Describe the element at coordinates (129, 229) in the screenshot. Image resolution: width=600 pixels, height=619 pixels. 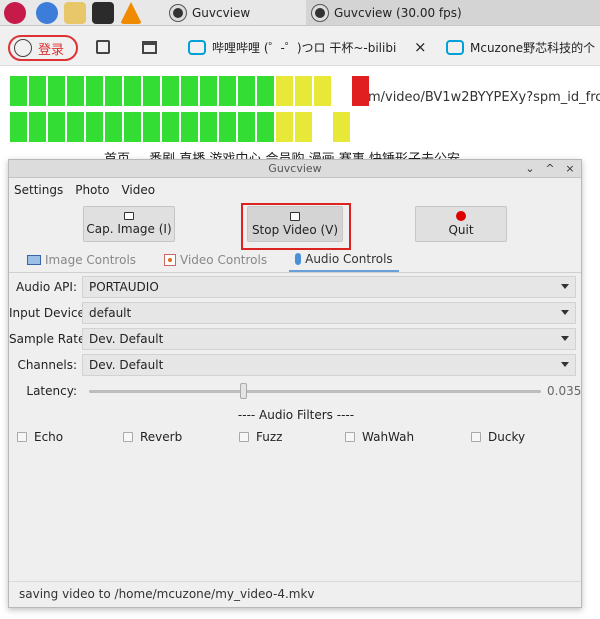
I see `capture-image-label: Cap. Image (I)` at that location.